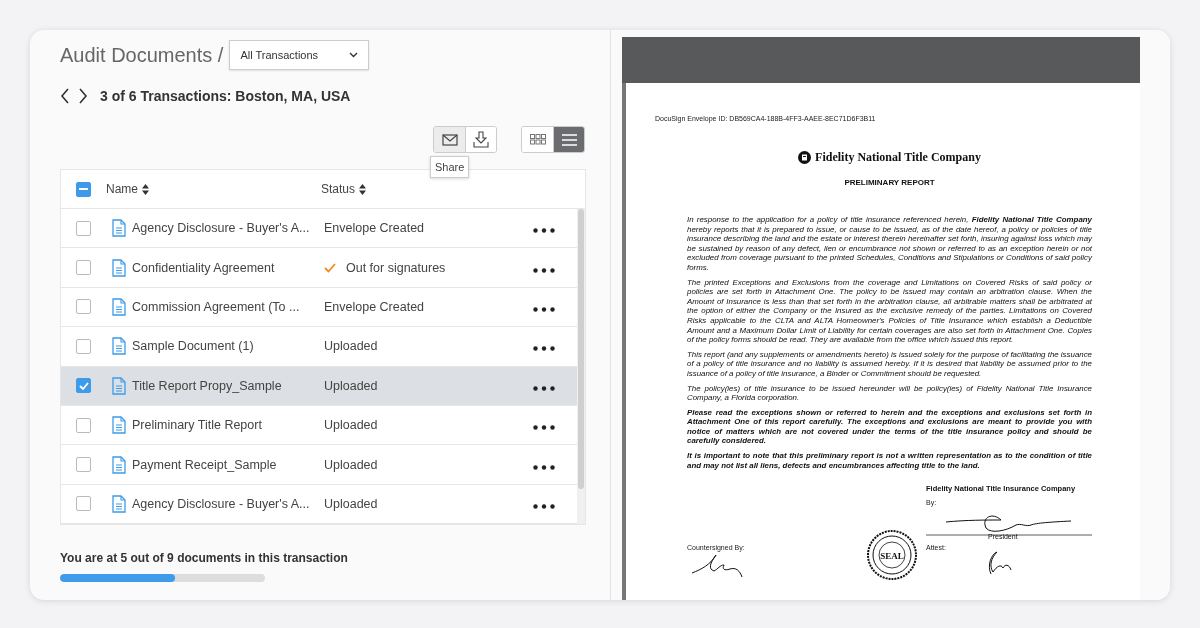 The width and height of the screenshot is (1200, 628). What do you see at coordinates (197, 425) in the screenshot?
I see `document-name: Preliminary Title Report` at bounding box center [197, 425].